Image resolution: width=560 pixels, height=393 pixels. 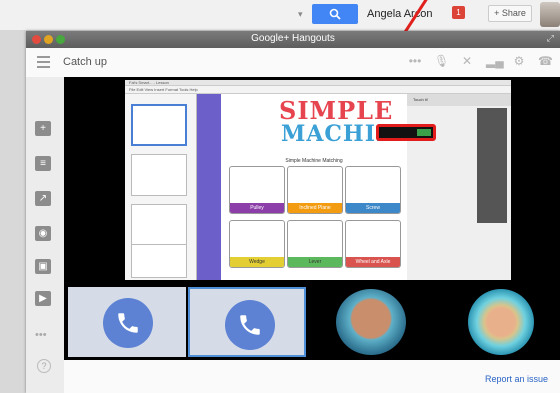 I want to click on chat-icon: ≡, so click(x=43, y=163).